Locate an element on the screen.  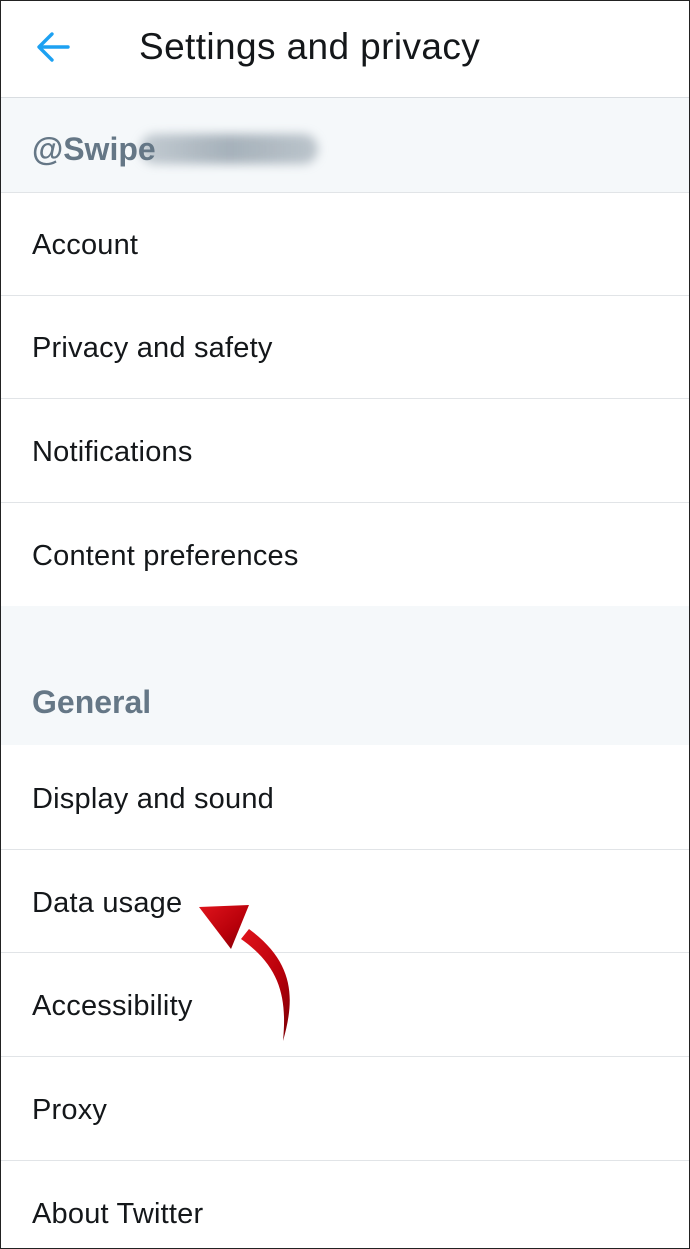
settings-item-label: About Twitter is located at coordinates (118, 1214).